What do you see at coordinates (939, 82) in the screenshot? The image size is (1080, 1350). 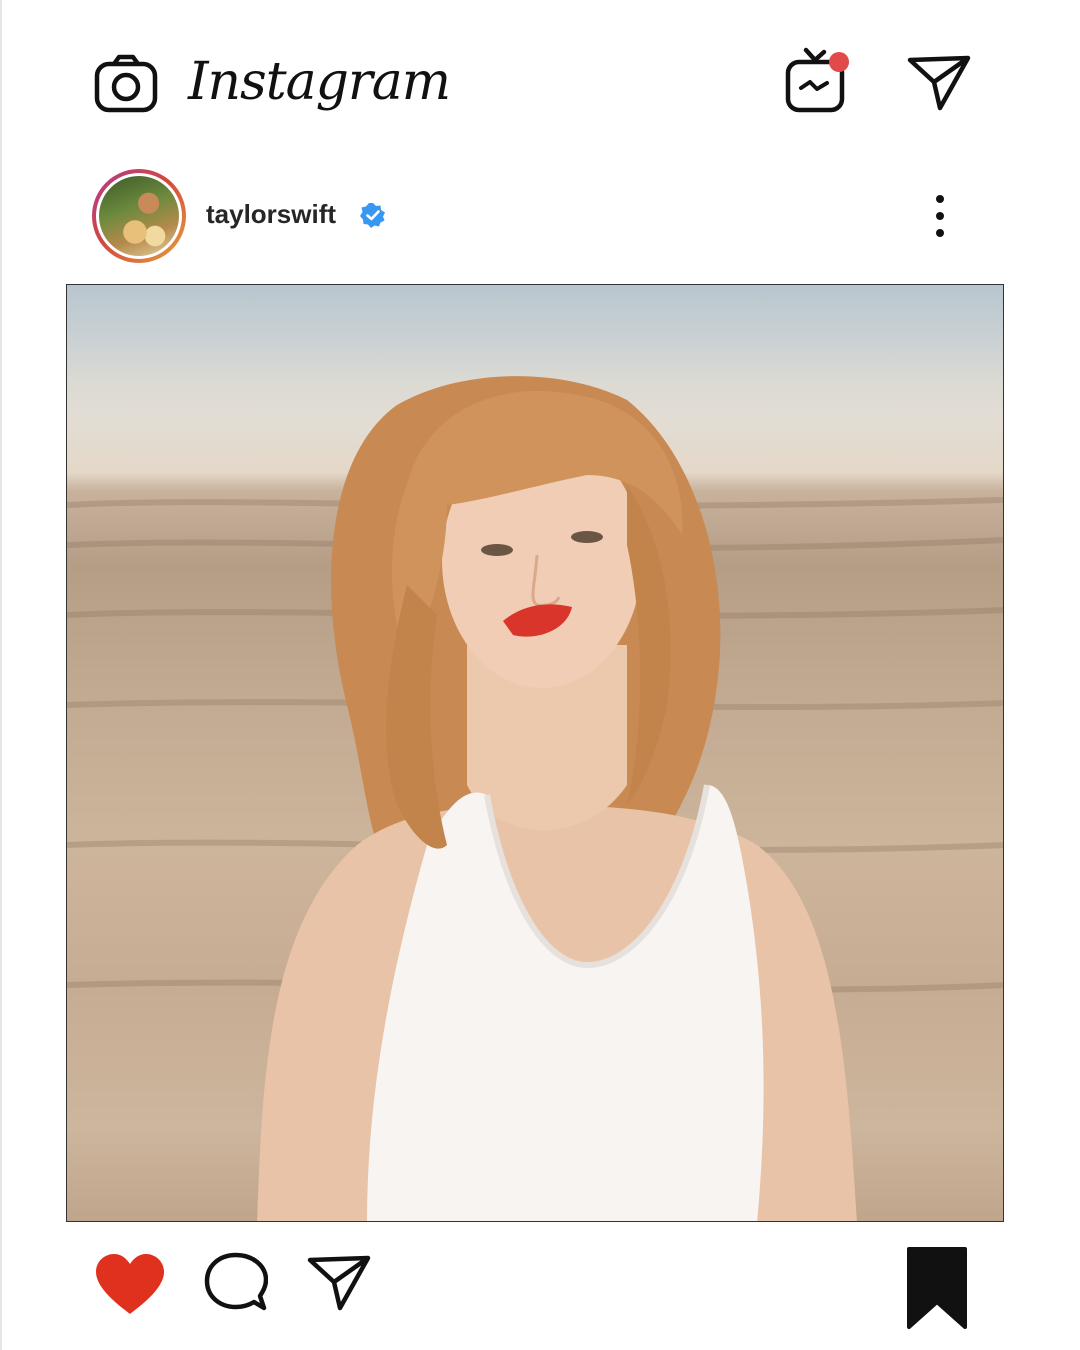 I see `direct-send-icon` at bounding box center [939, 82].